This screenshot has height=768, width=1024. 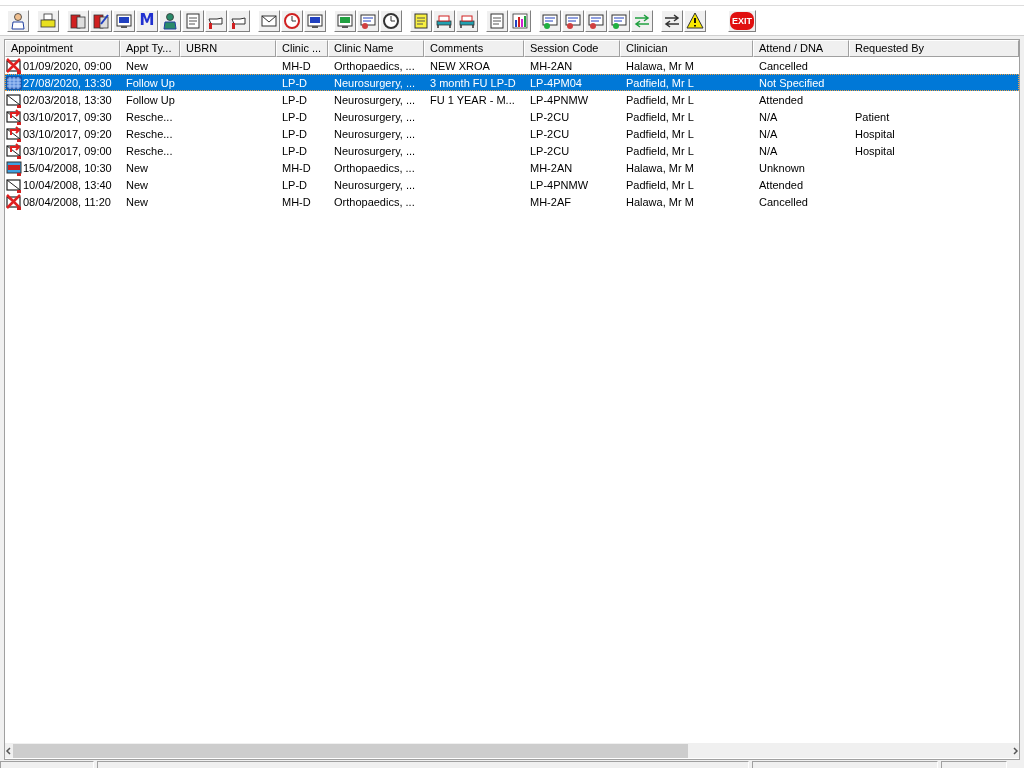 What do you see at coordinates (460, 65) in the screenshot?
I see `table-cell: NEW XROA` at bounding box center [460, 65].